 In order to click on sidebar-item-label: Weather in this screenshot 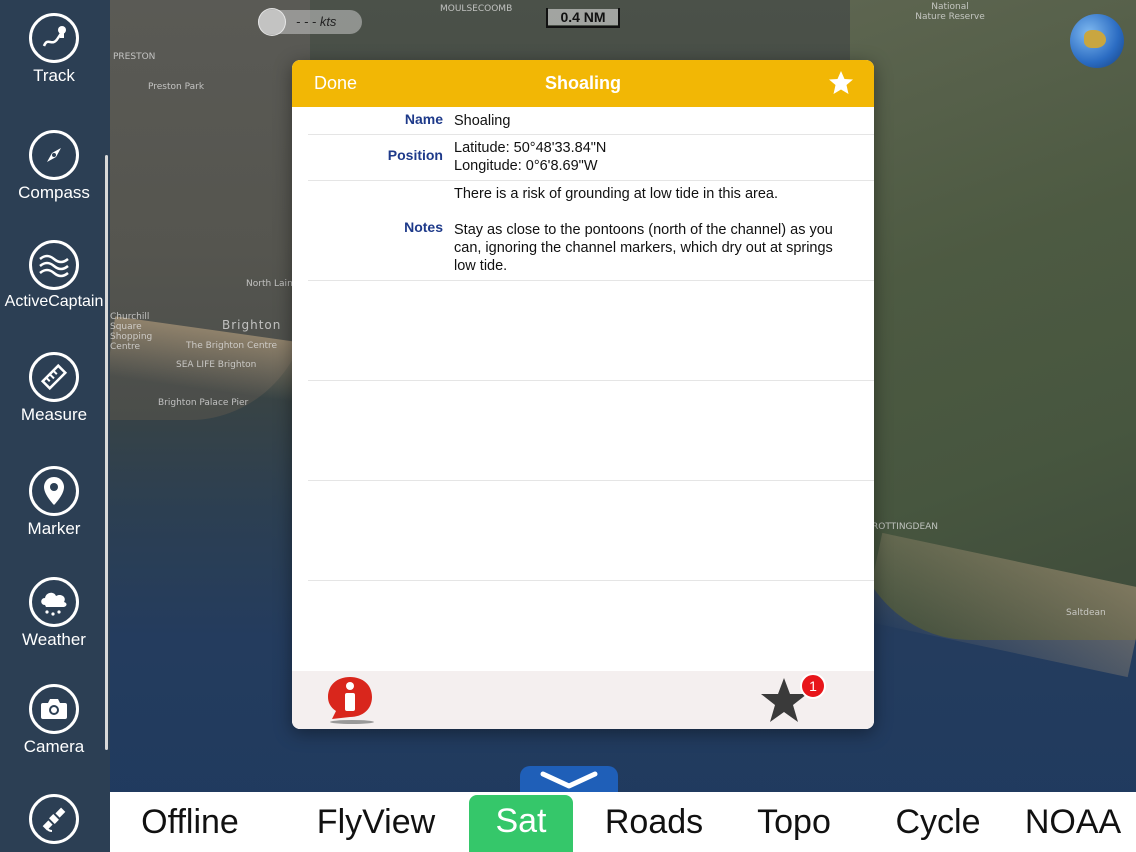, I will do `click(54, 639)`.